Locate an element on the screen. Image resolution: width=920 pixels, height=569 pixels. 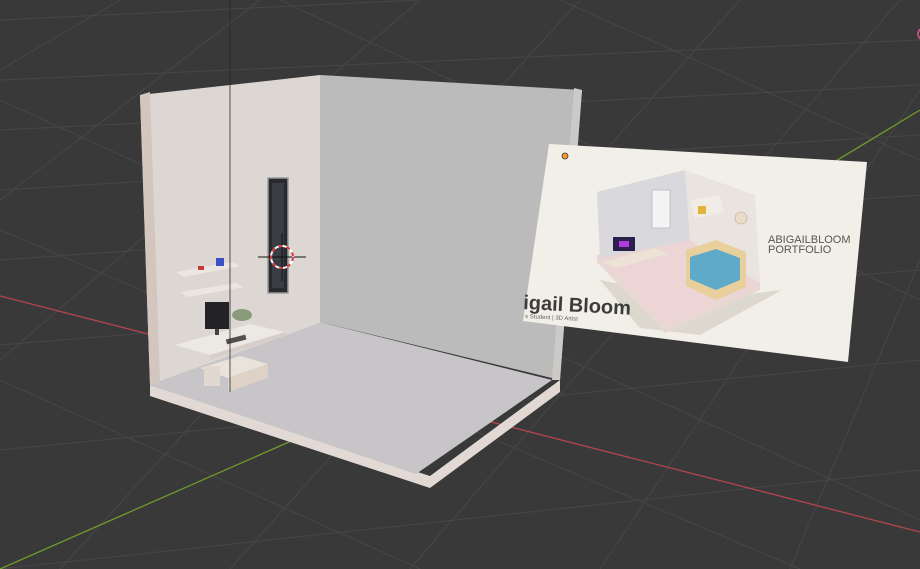
ref-window is located at coordinates (661, 209).